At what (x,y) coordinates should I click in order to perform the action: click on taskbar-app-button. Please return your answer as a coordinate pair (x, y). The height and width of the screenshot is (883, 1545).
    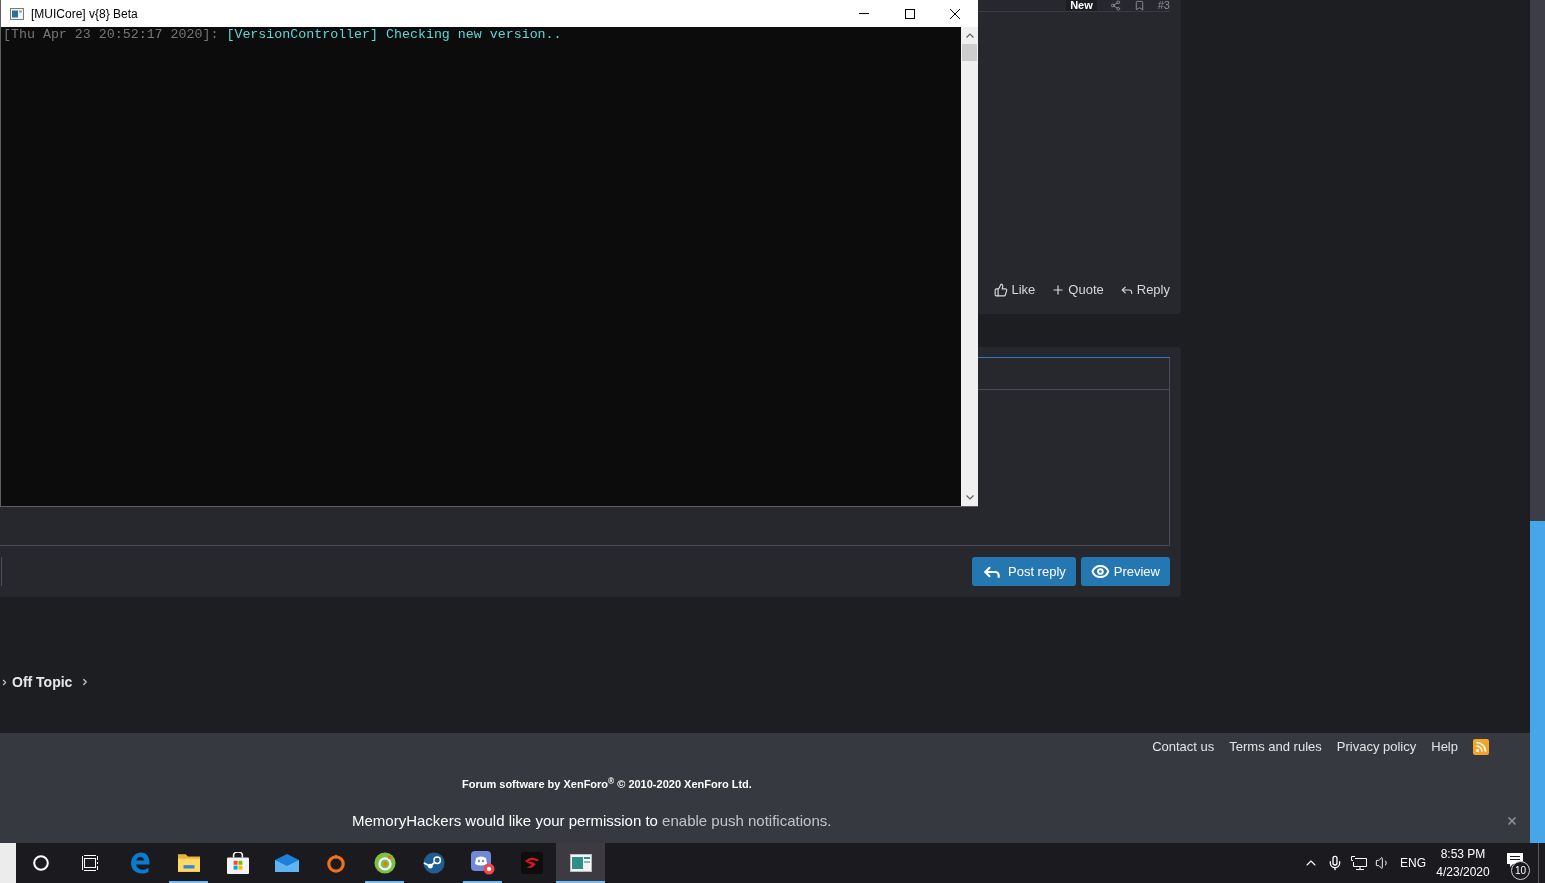
    Looking at the image, I should click on (580, 863).